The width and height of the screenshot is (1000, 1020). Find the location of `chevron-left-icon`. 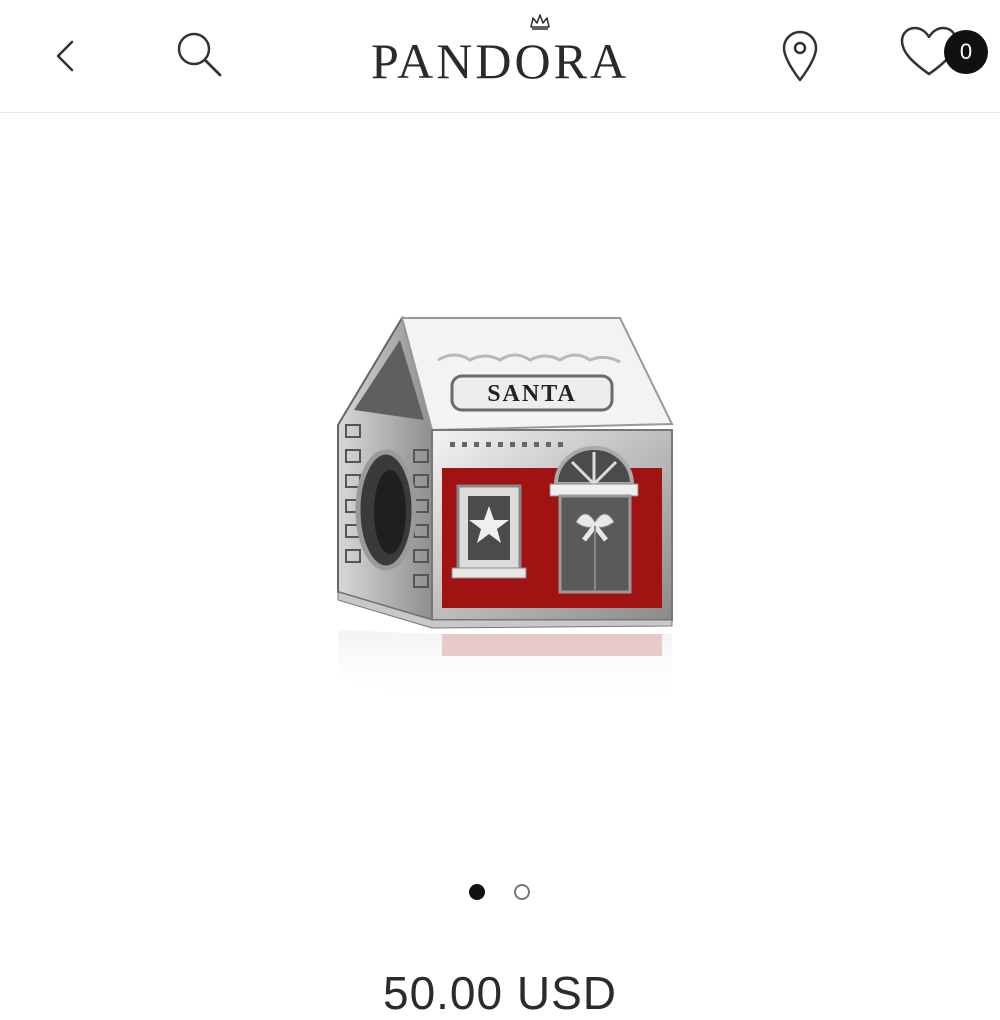

chevron-left-icon is located at coordinates (65, 56).